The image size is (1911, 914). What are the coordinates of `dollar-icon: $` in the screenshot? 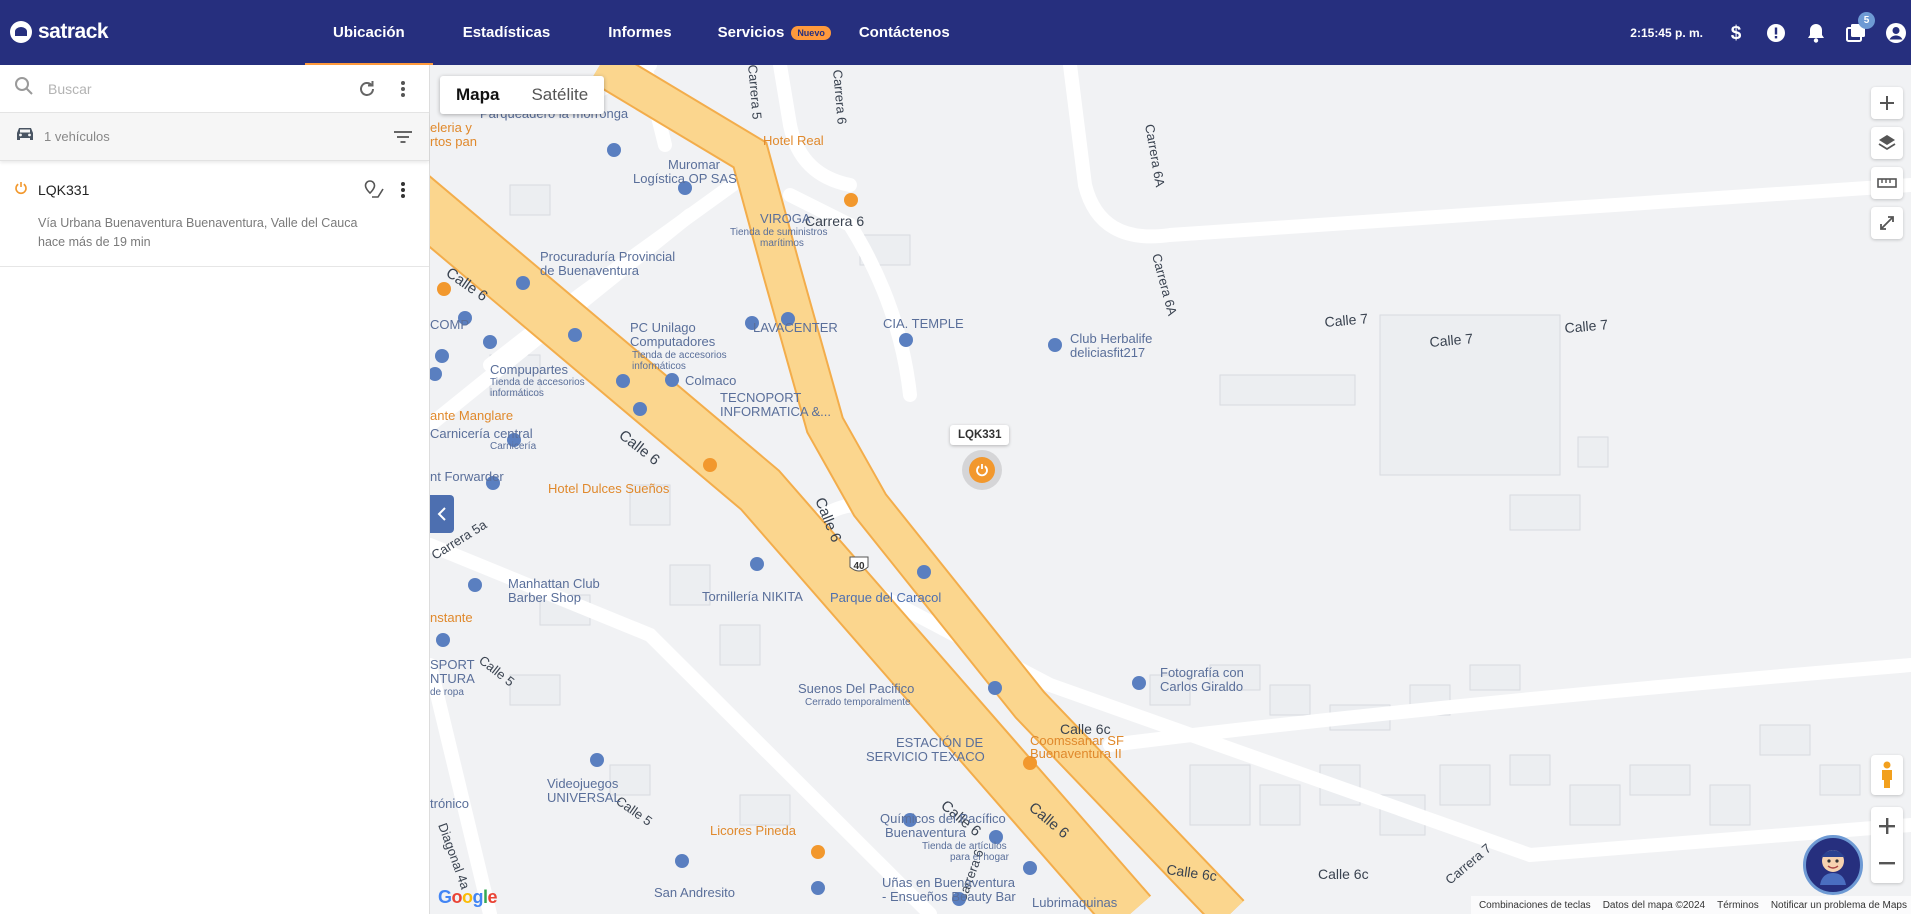 It's located at (1736, 33).